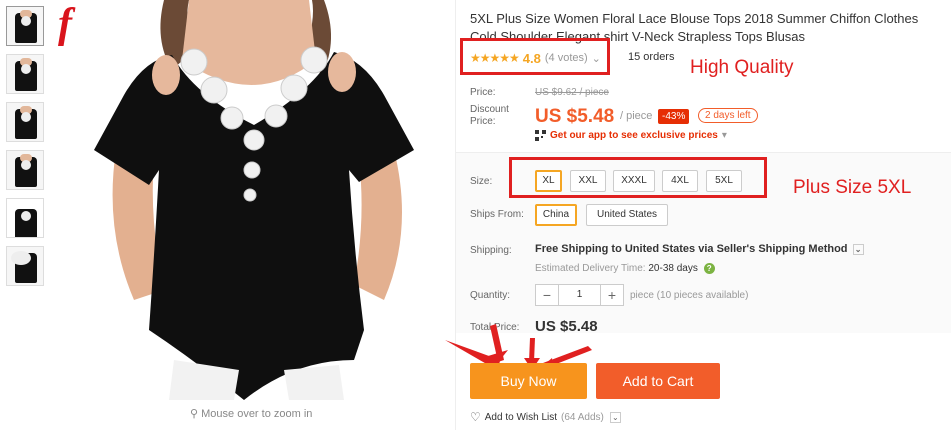 The width and height of the screenshot is (951, 430). What do you see at coordinates (194, 414) in the screenshot?
I see `magnifier-icon: ⚲` at bounding box center [194, 414].